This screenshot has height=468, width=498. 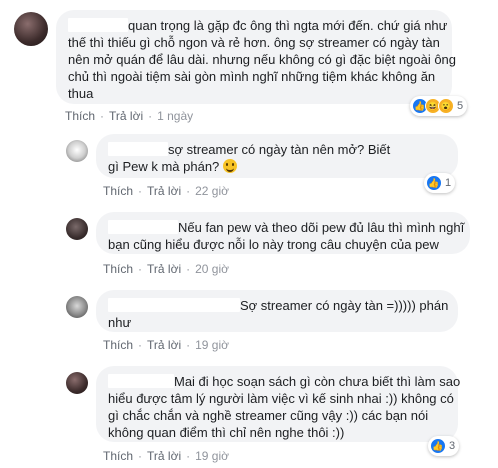 I want to click on wow-icon: 😮, so click(x=446, y=106).